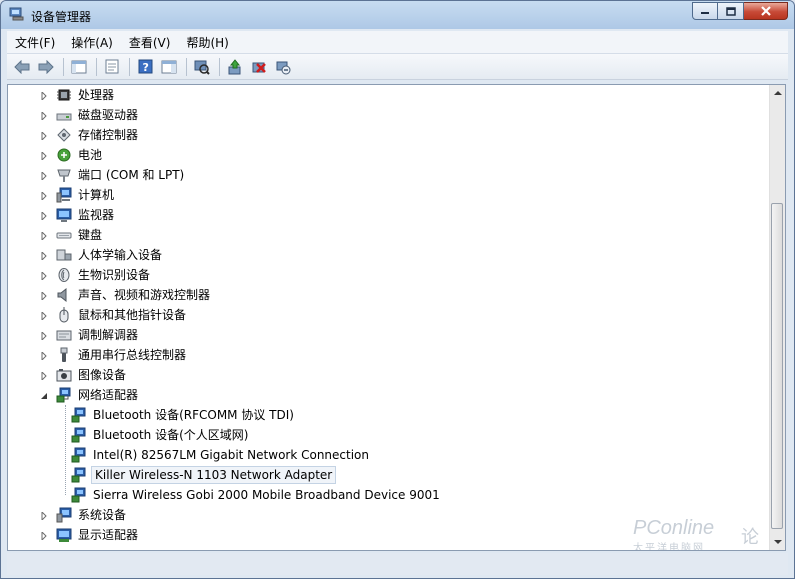 The width and height of the screenshot is (795, 579). I want to click on tree-category-sound: 声音、视频和游戏控制器, so click(124, 295).